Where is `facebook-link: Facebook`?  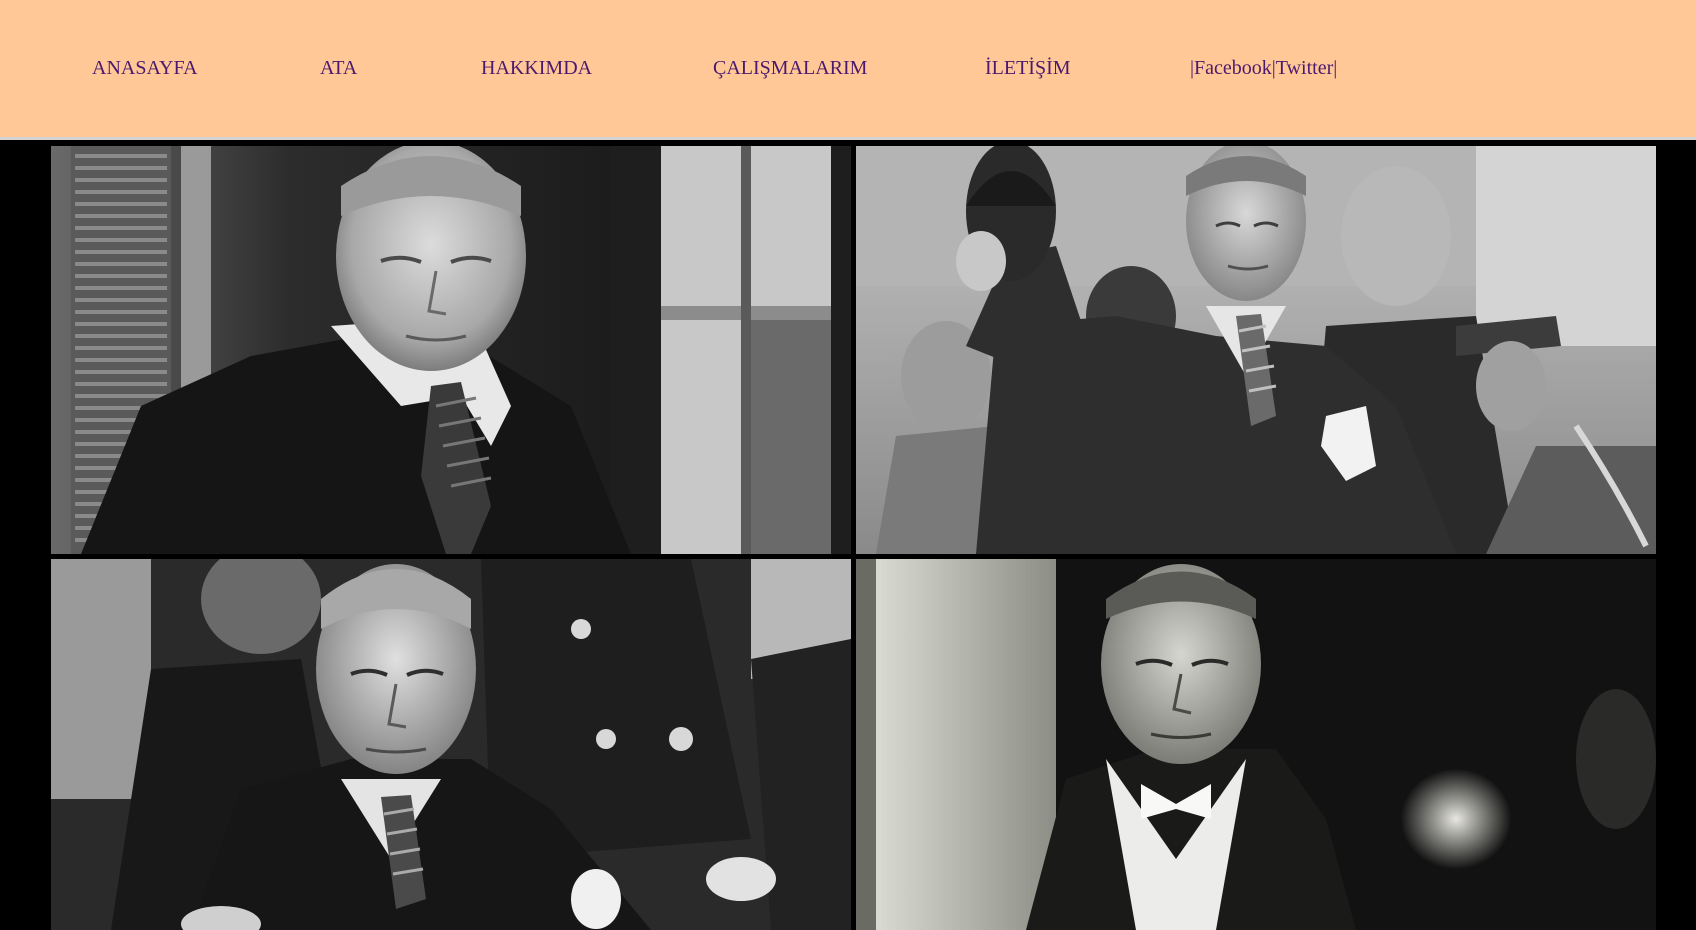 facebook-link: Facebook is located at coordinates (1233, 68).